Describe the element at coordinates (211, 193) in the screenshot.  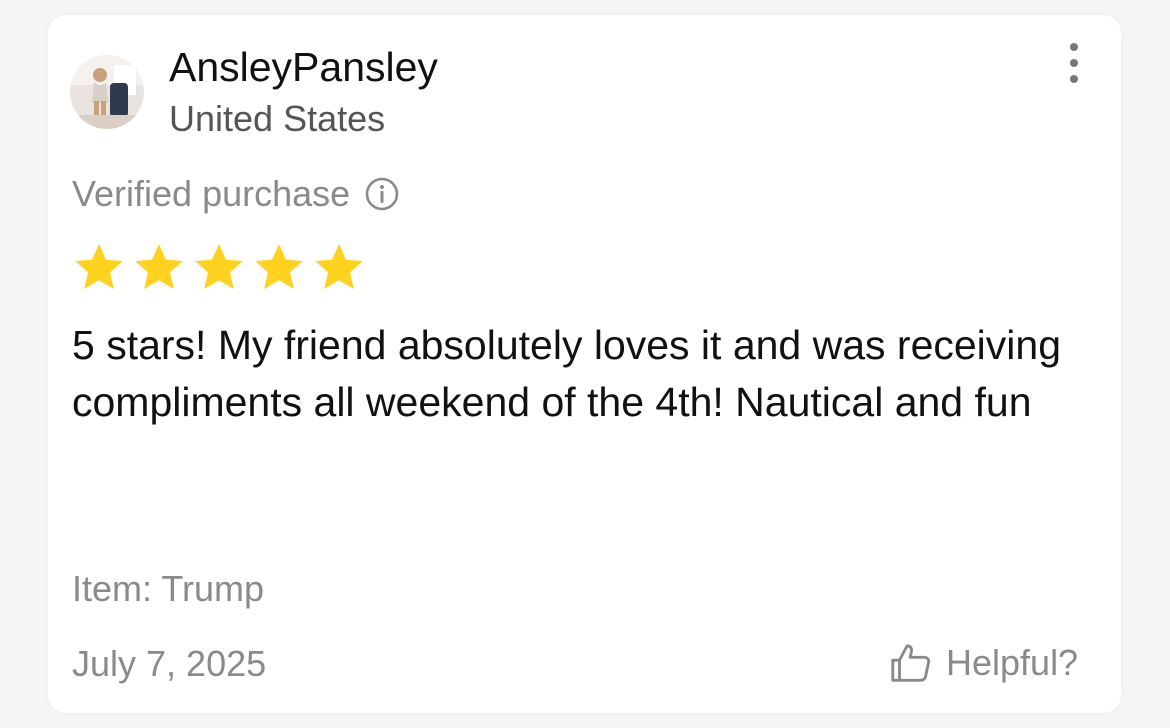
I see `verified-purchase-label: Verified purchase` at that location.